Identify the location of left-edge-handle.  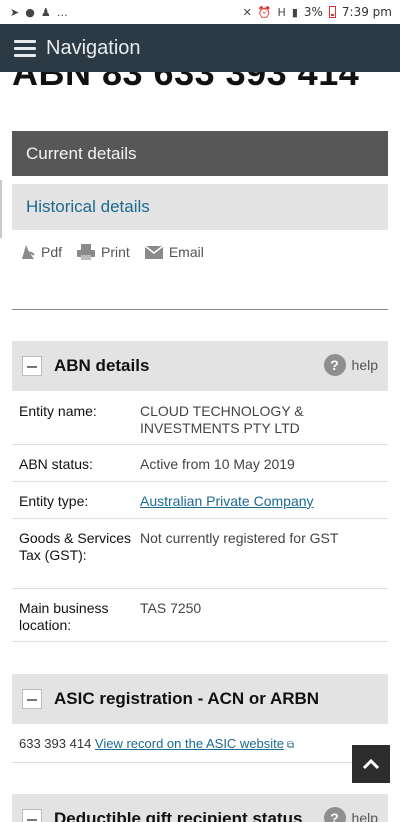
(1, 209).